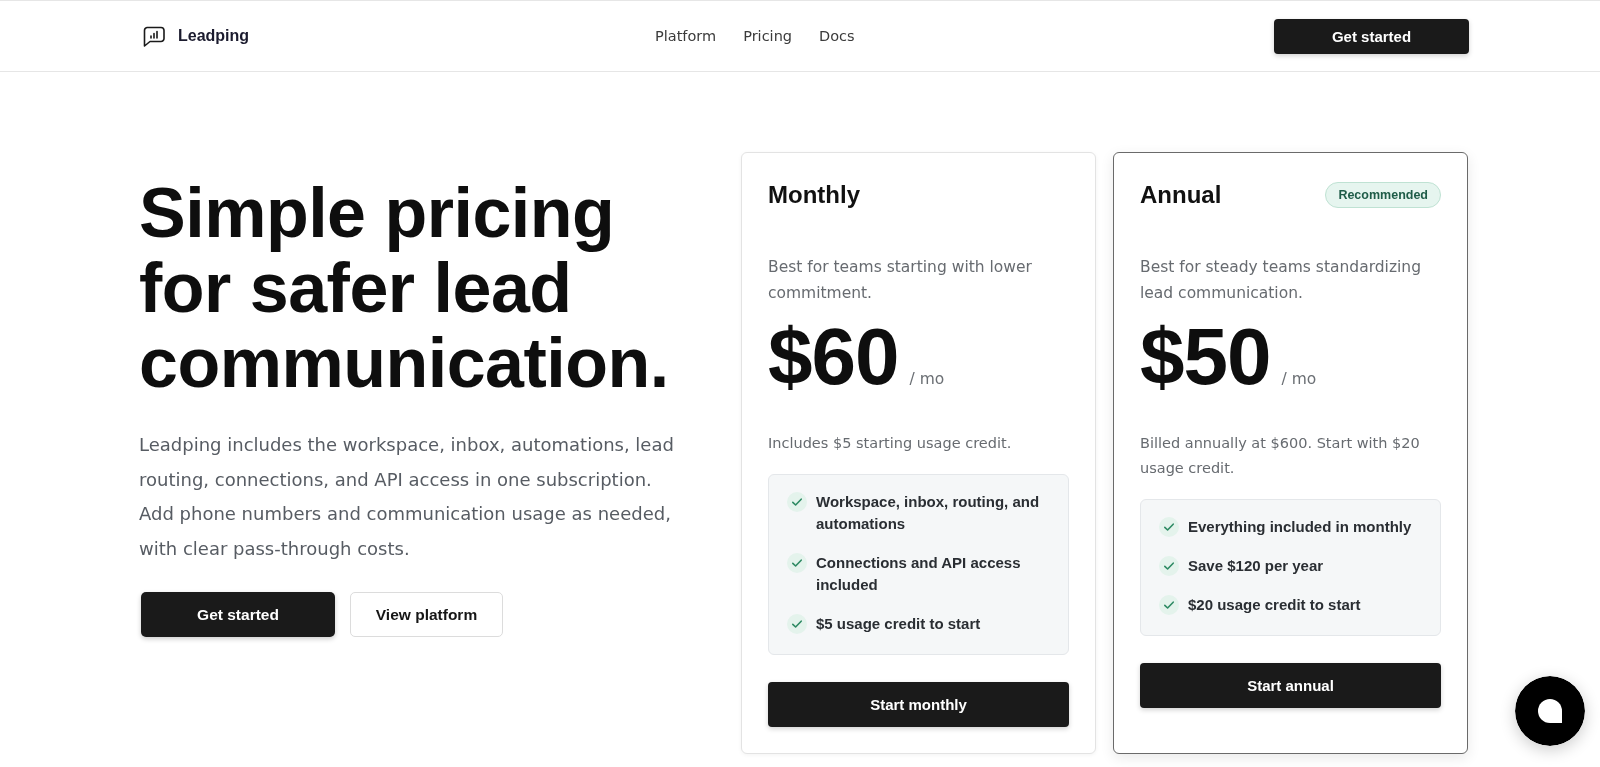 Image resolution: width=1600 pixels, height=767 pixels. Describe the element at coordinates (814, 195) in the screenshot. I see `plan-name: Monthly` at that location.